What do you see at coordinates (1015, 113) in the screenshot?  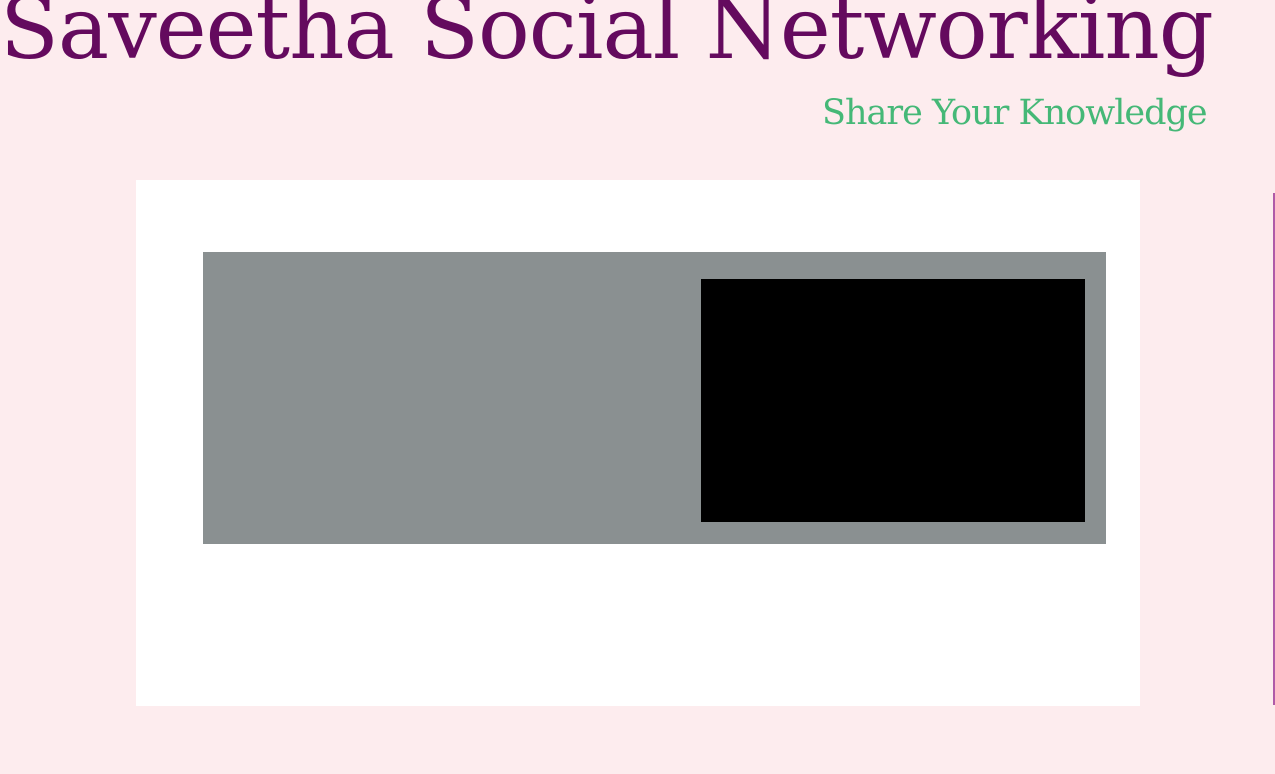 I see `site-tagline: Share Your Knowledge` at bounding box center [1015, 113].